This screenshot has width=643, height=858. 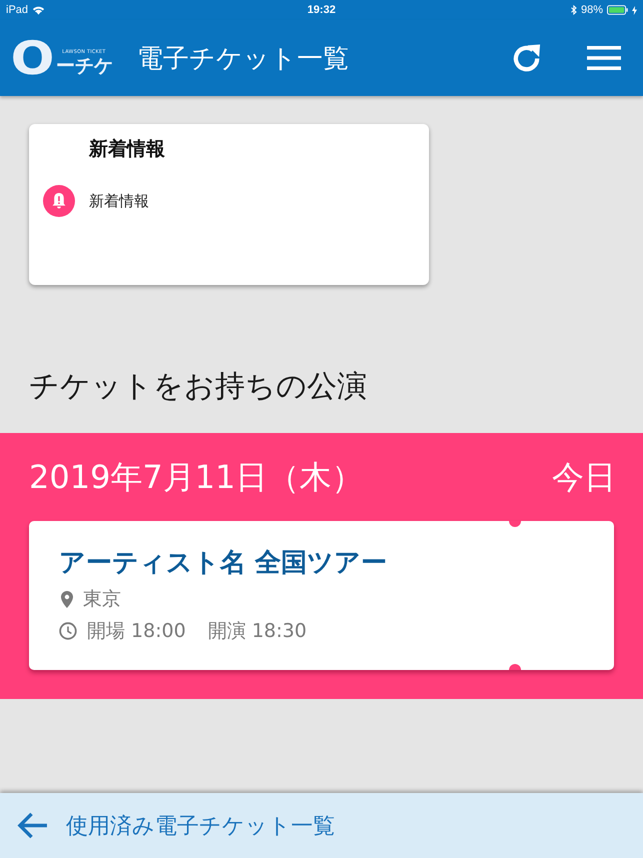 What do you see at coordinates (136, 631) in the screenshot?
I see `doors-open-time: 開場 18:00` at bounding box center [136, 631].